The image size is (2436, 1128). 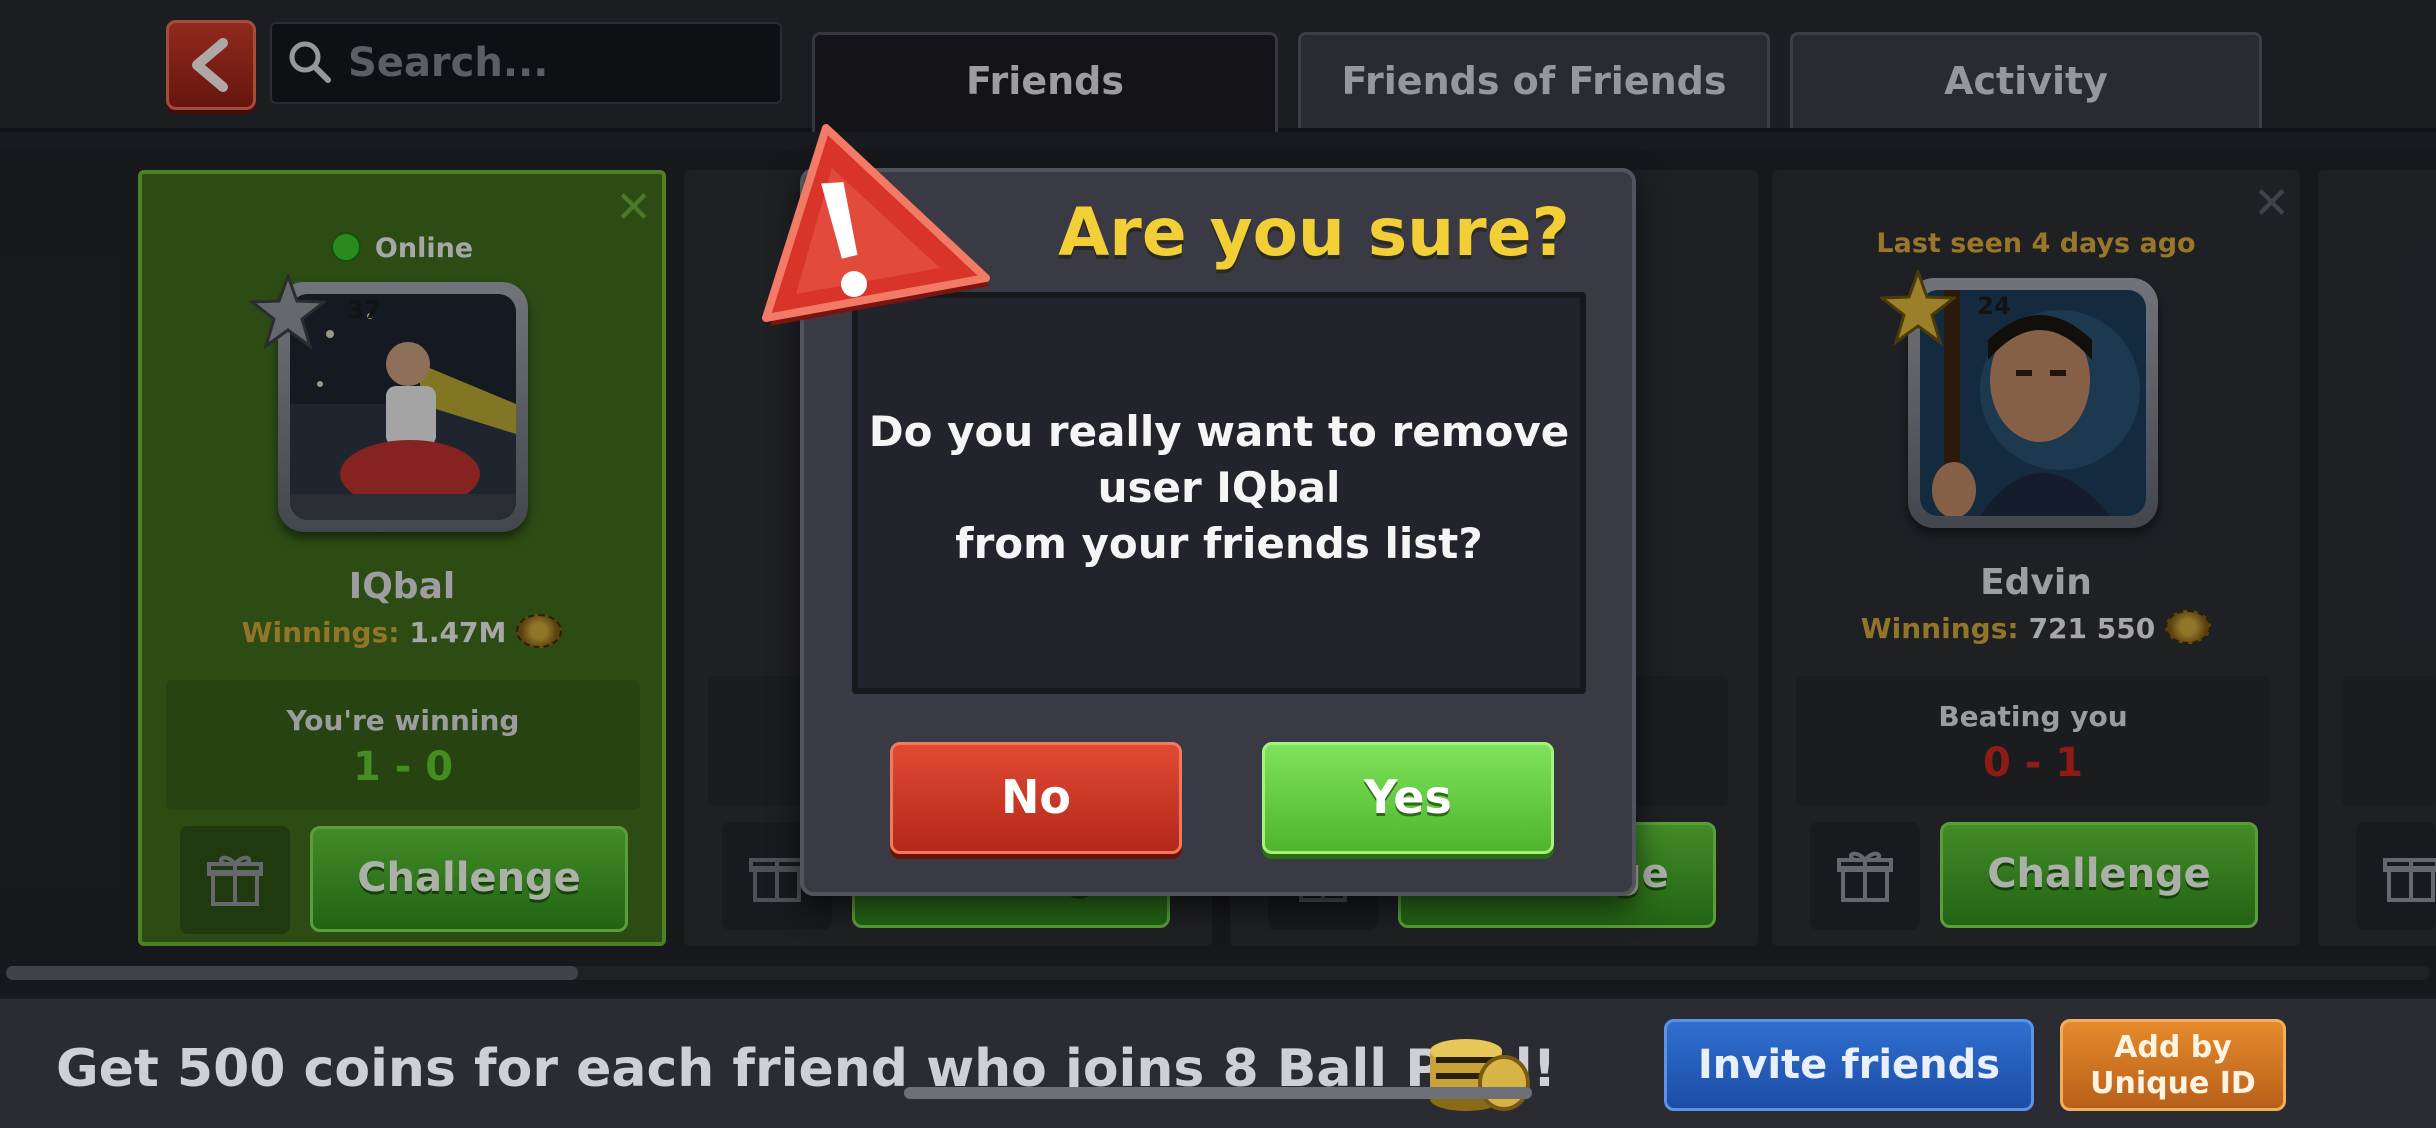 What do you see at coordinates (876, 225) in the screenshot?
I see `warning-icon` at bounding box center [876, 225].